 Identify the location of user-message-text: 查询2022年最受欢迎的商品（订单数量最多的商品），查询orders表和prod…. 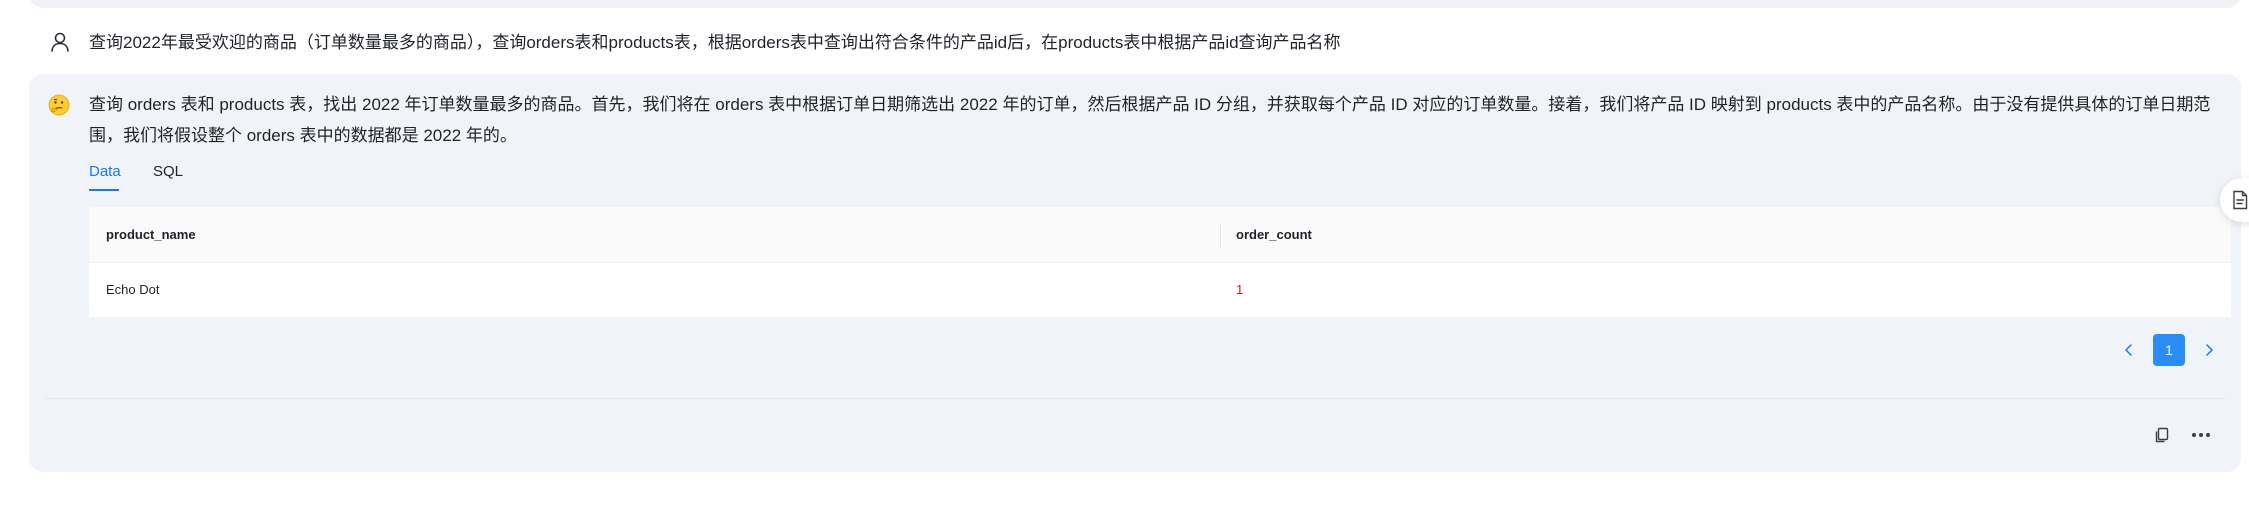
(715, 42).